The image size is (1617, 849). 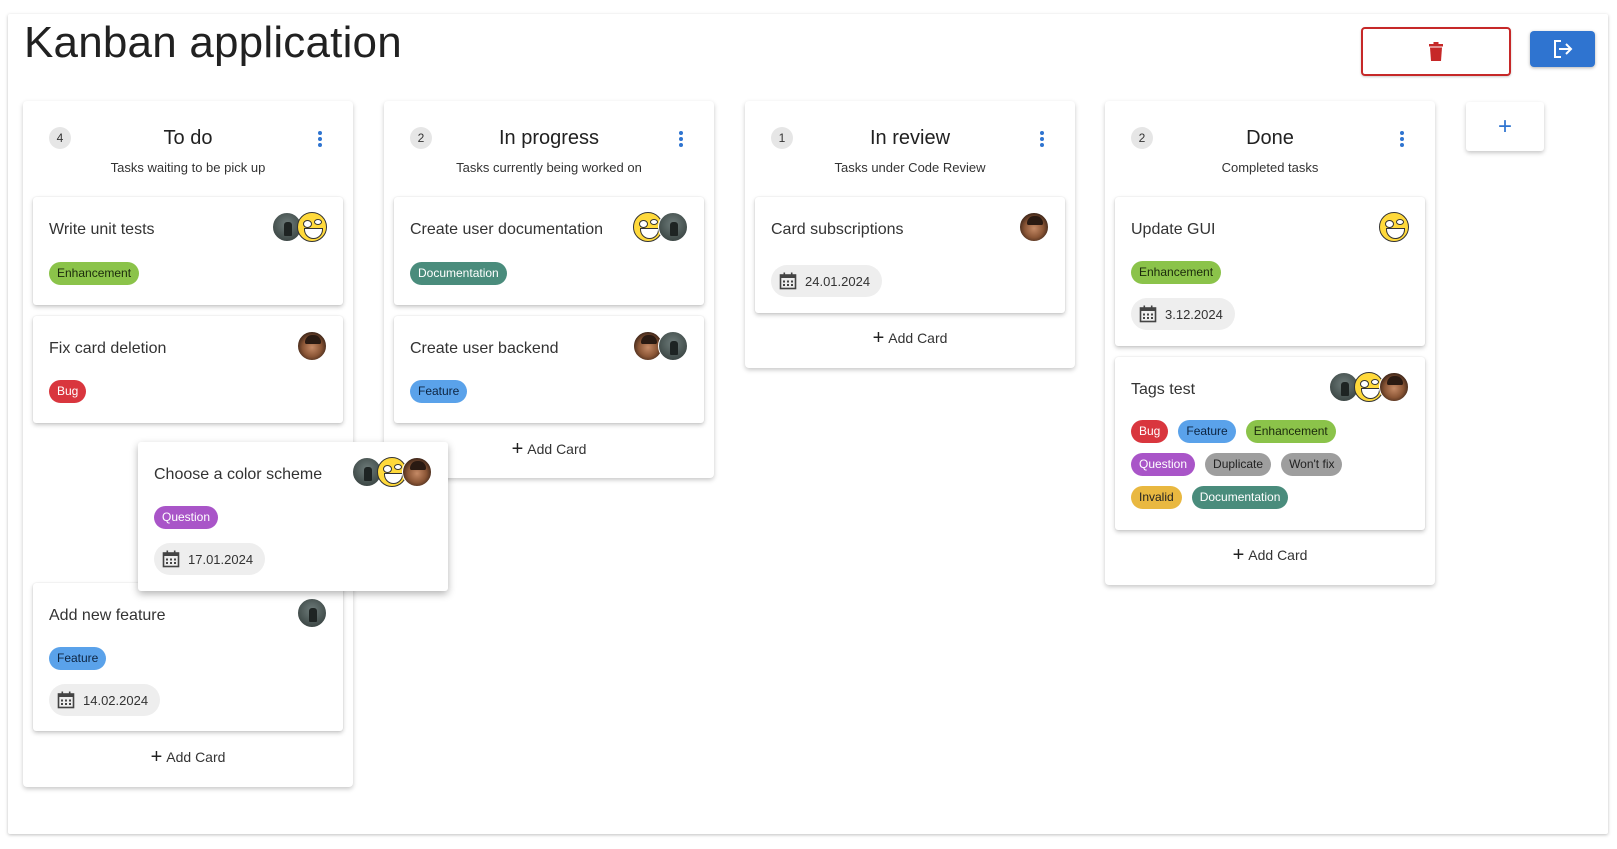 What do you see at coordinates (188, 167) in the screenshot?
I see `column-subtitle: Tasks waiting to be pick up` at bounding box center [188, 167].